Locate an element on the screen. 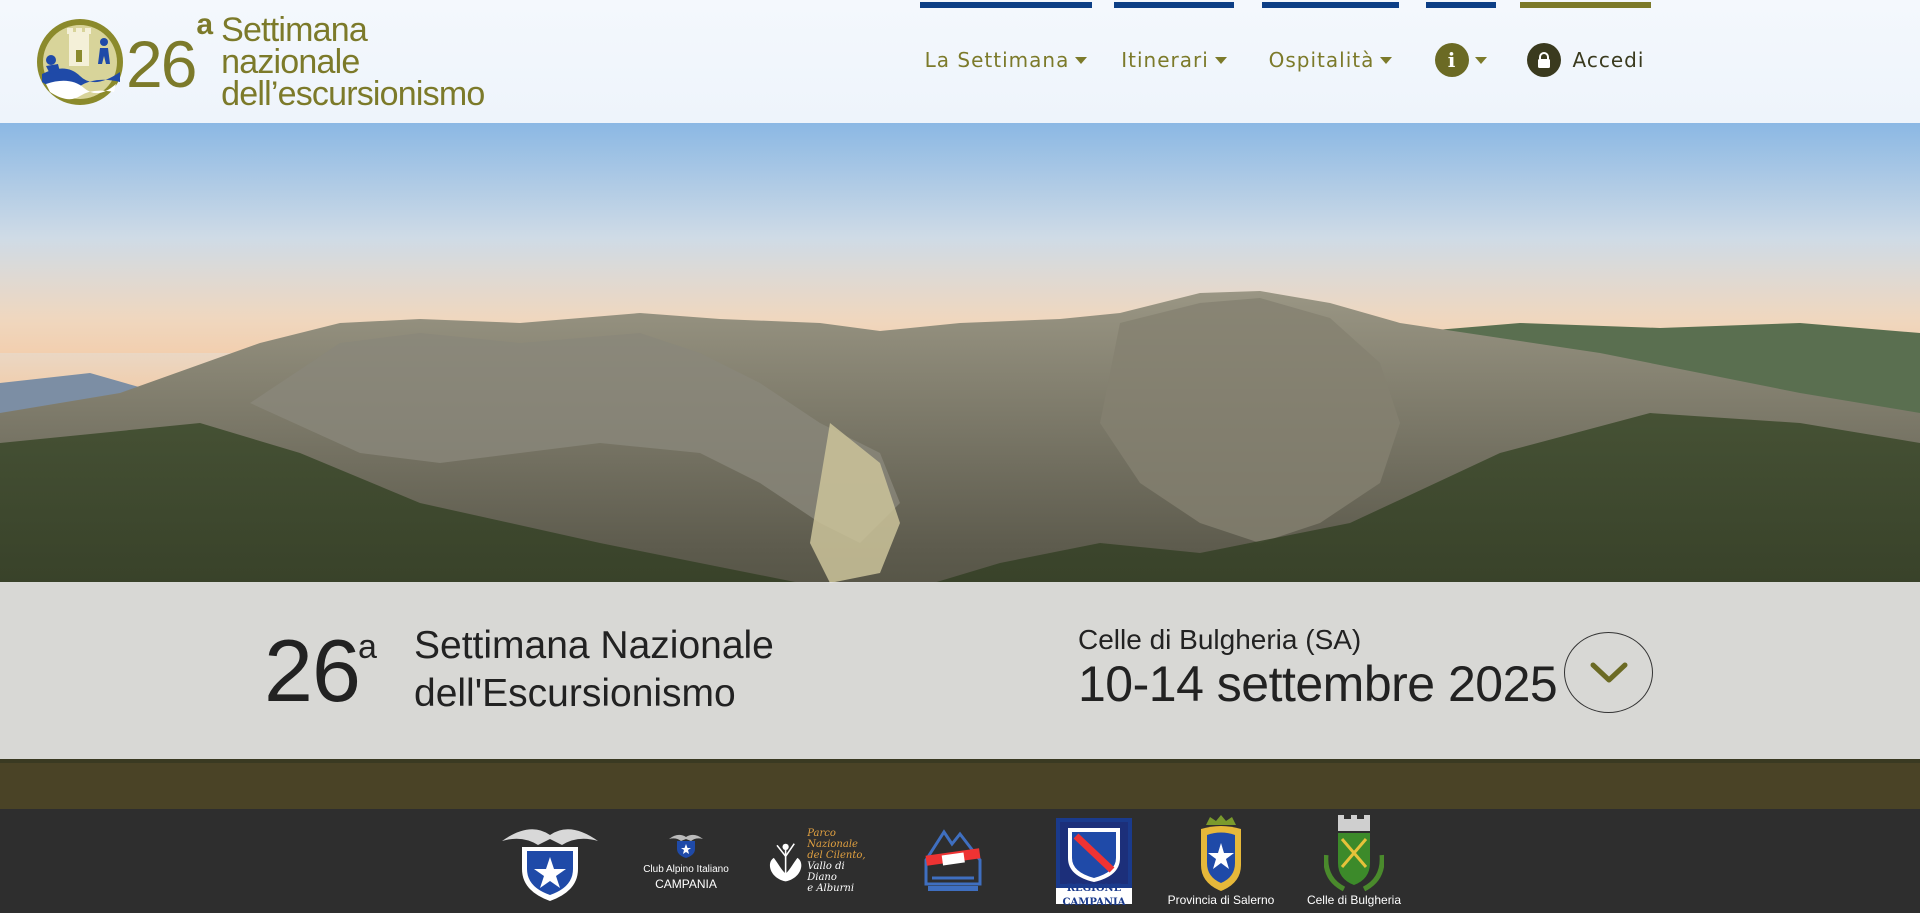  event-dates: 10-14 settembre 2025 is located at coordinates (1318, 684).